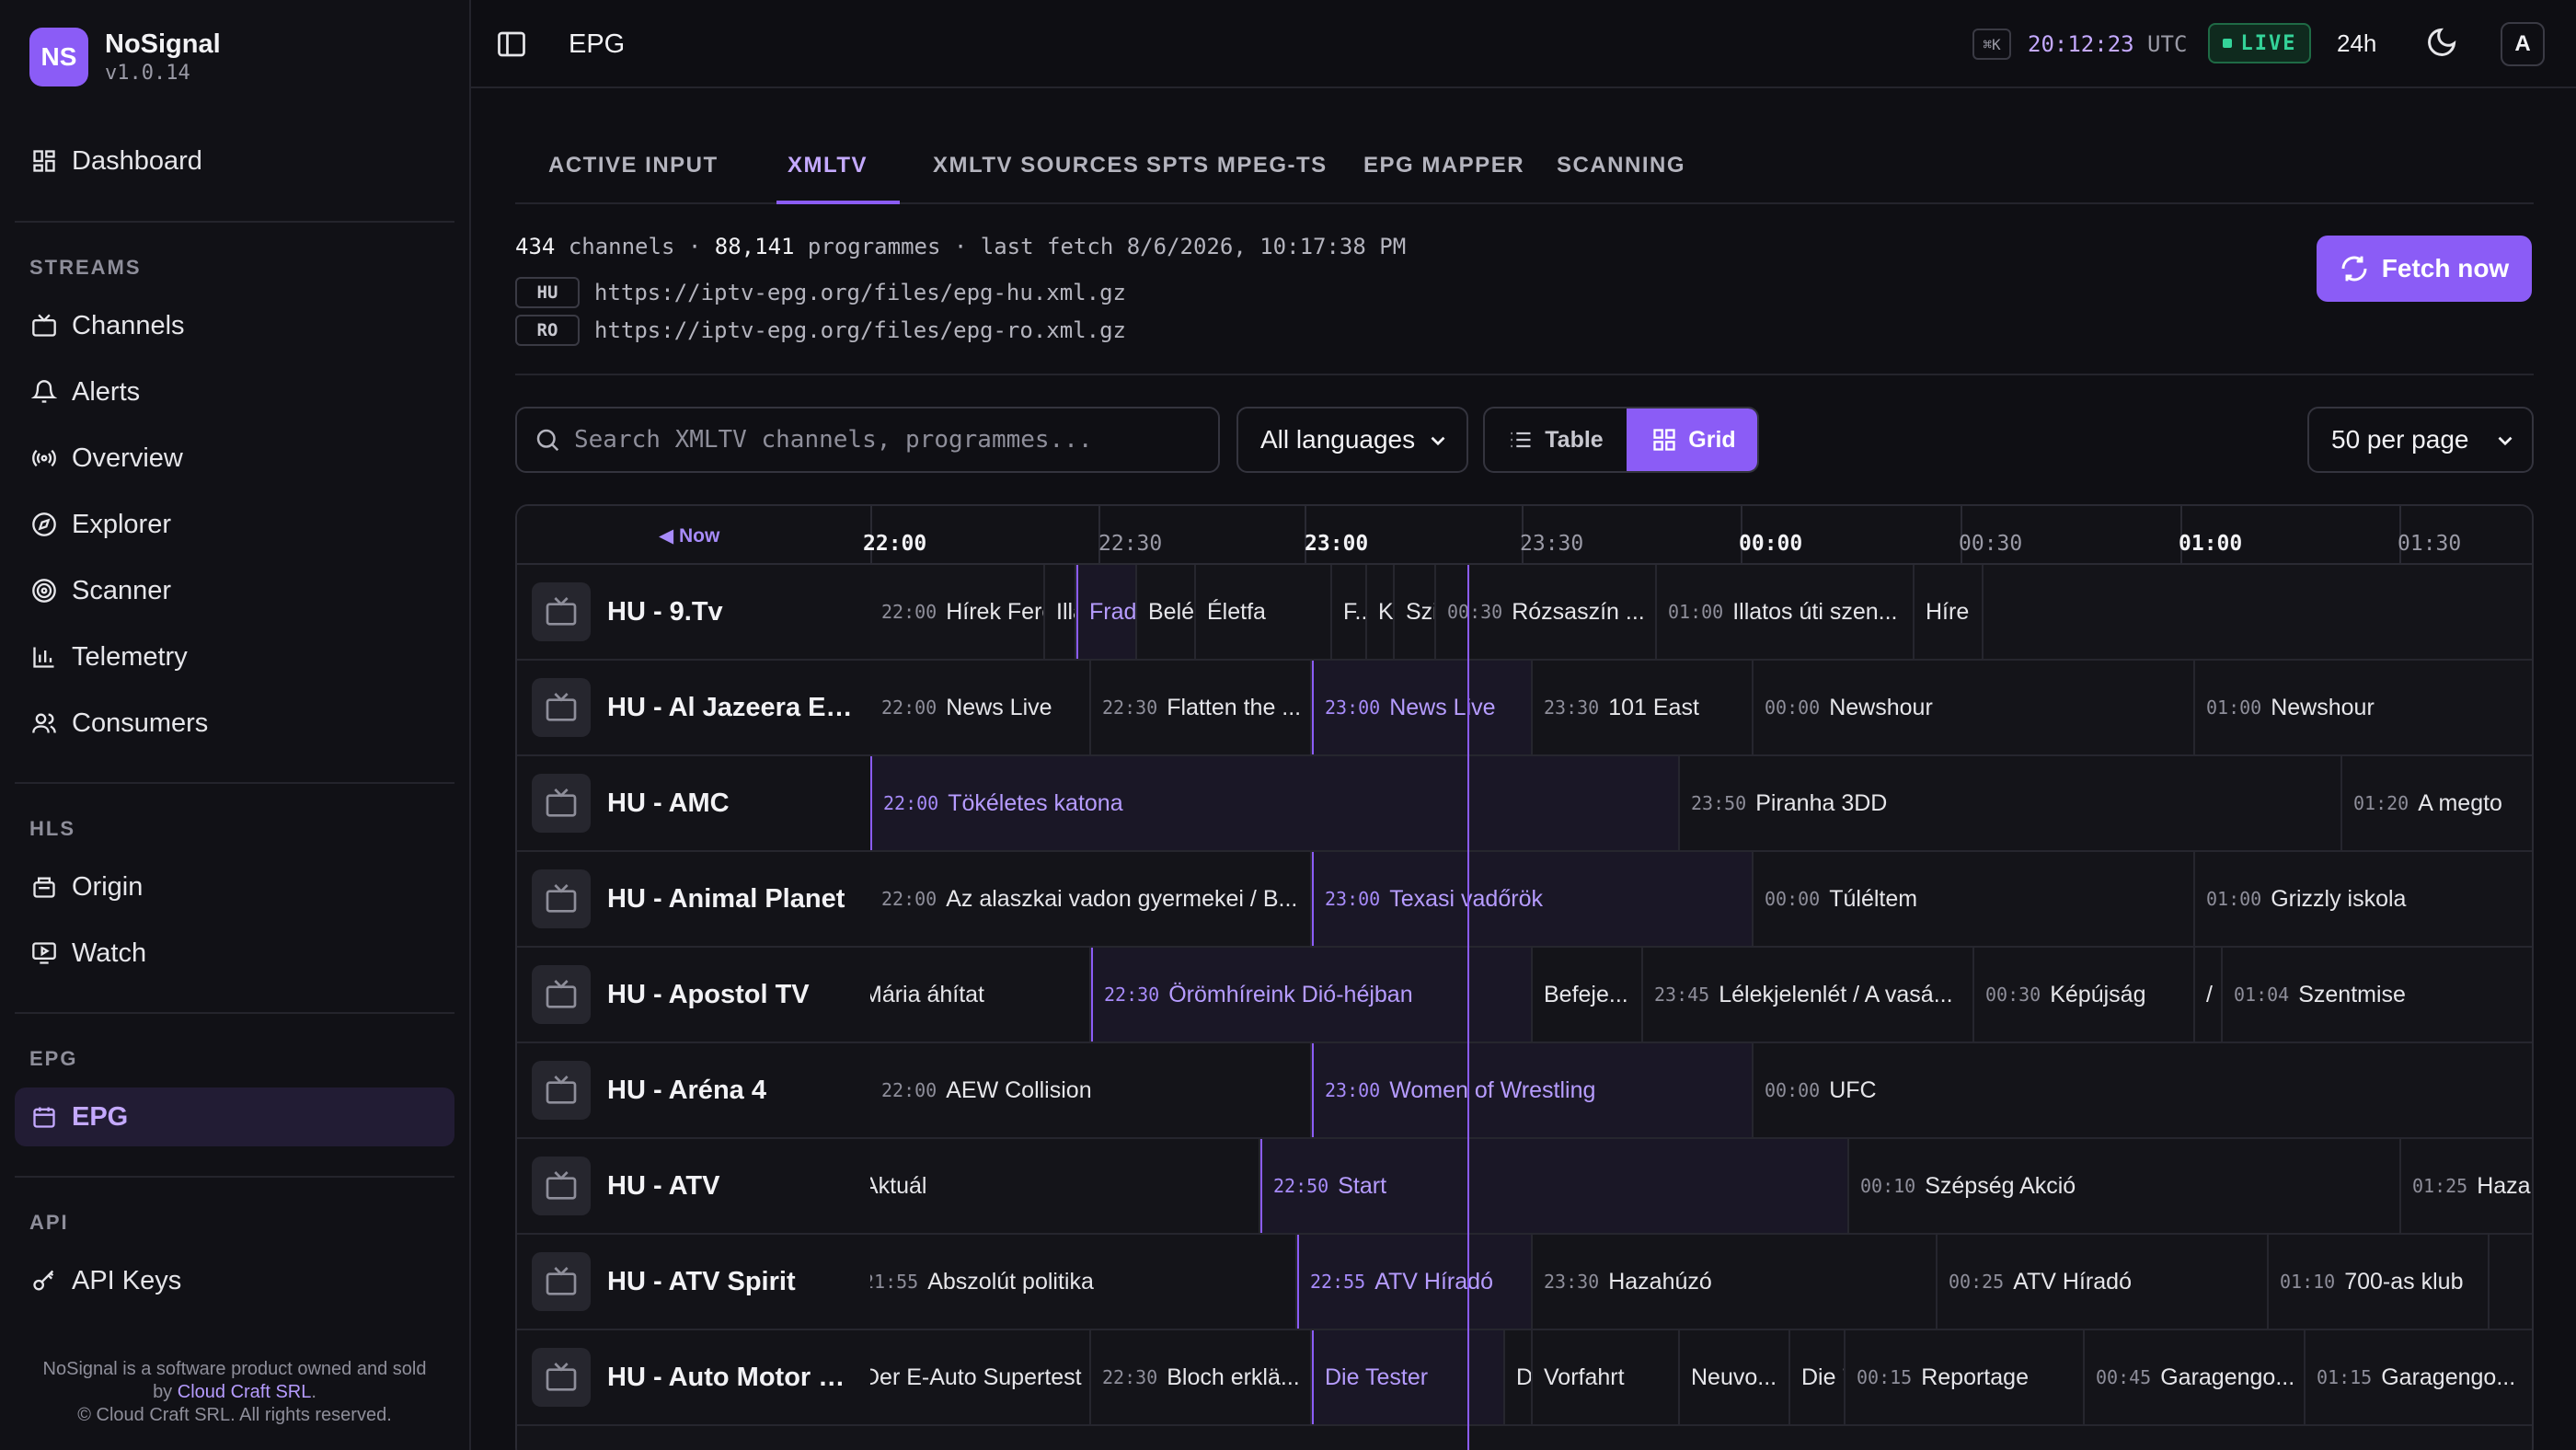  I want to click on programme-block: Vorfahrt, so click(1606, 1377).